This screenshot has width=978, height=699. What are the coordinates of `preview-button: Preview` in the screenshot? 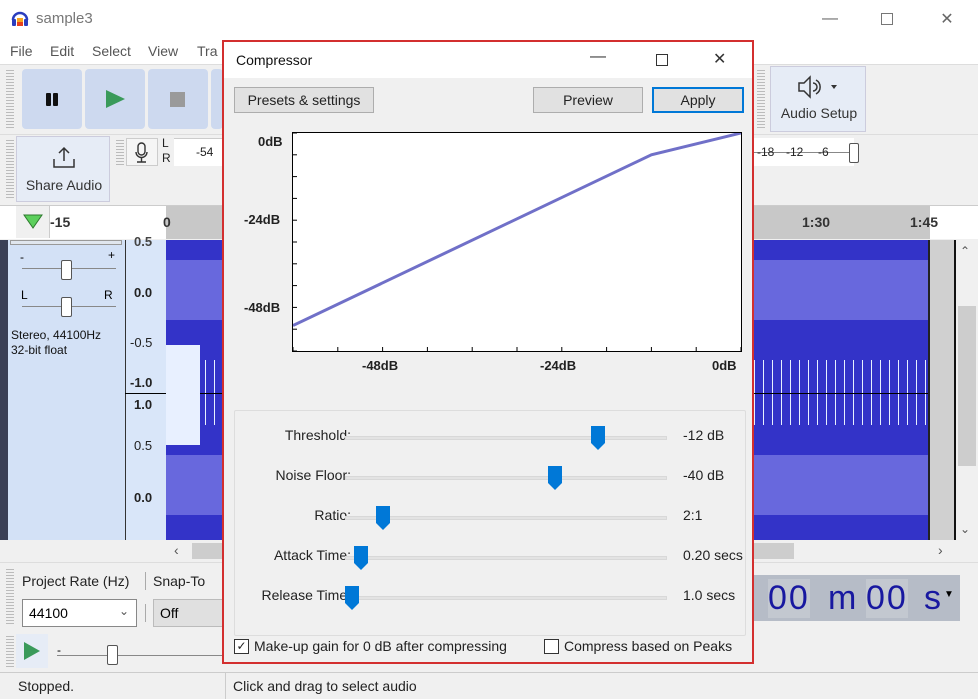 It's located at (588, 100).